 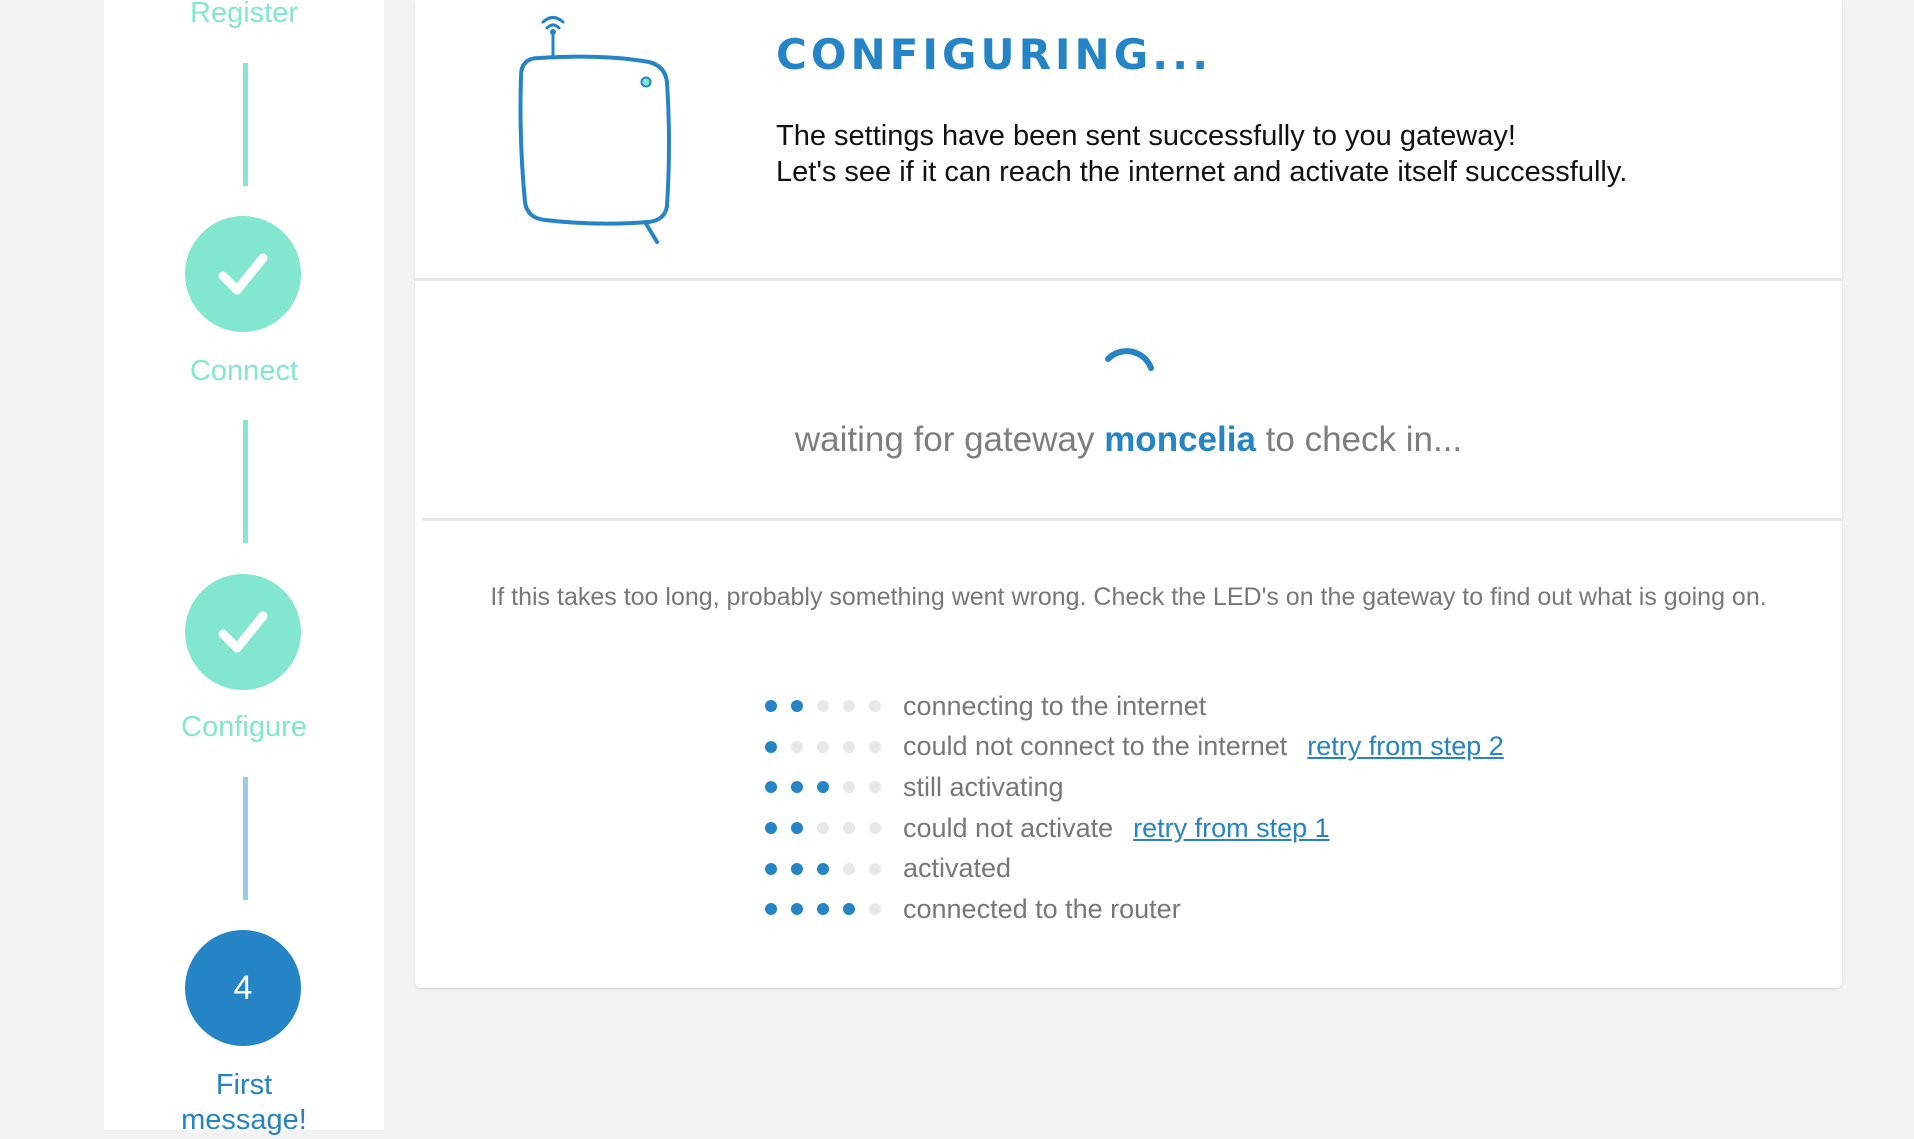 I want to click on waiting-prefix: waiting for gateway, so click(x=944, y=439).